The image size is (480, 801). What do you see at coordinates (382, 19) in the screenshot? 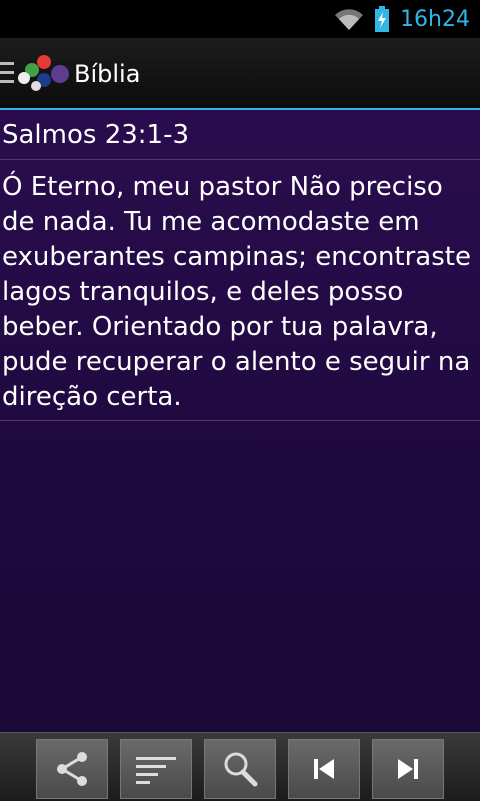
I see `battery-charging-icon` at bounding box center [382, 19].